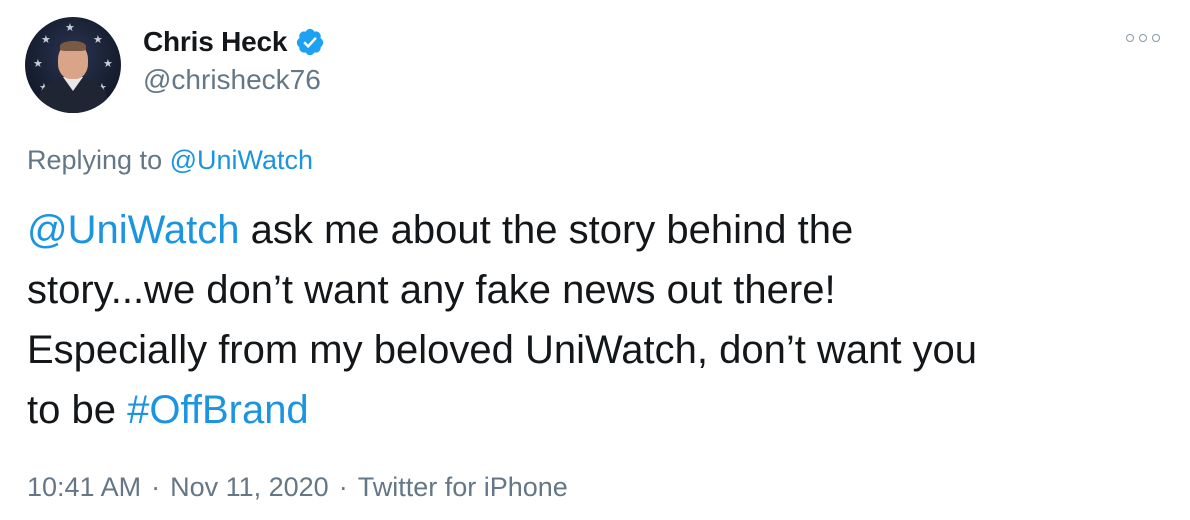 The width and height of the screenshot is (1190, 520). I want to click on tweet-mention-link: @UniWatch, so click(133, 230).